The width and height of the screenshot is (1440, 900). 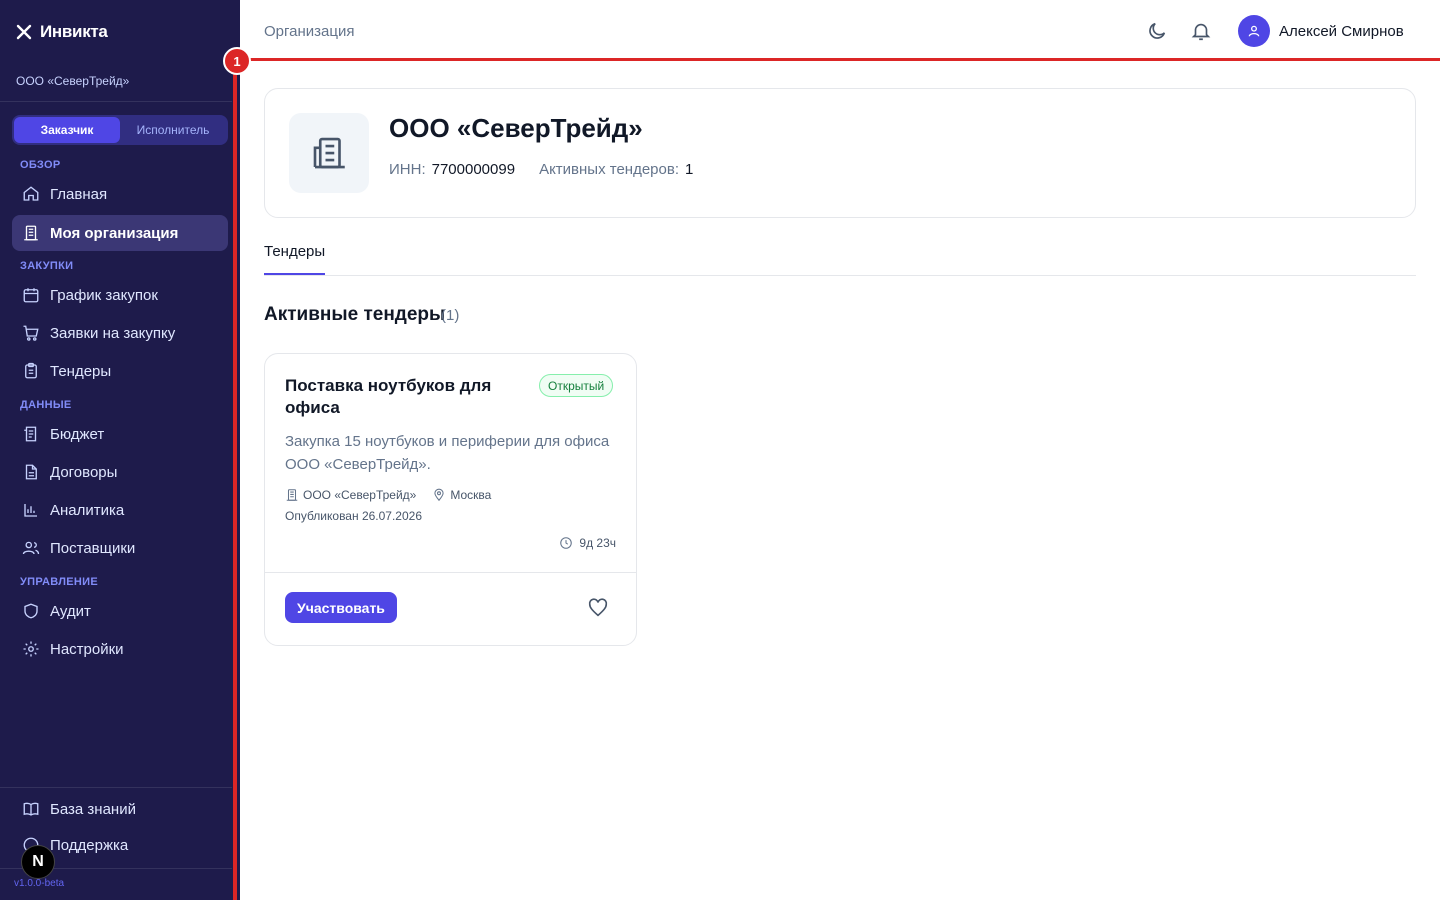 I want to click on sidebar-item-label: Настройки, so click(x=87, y=649).